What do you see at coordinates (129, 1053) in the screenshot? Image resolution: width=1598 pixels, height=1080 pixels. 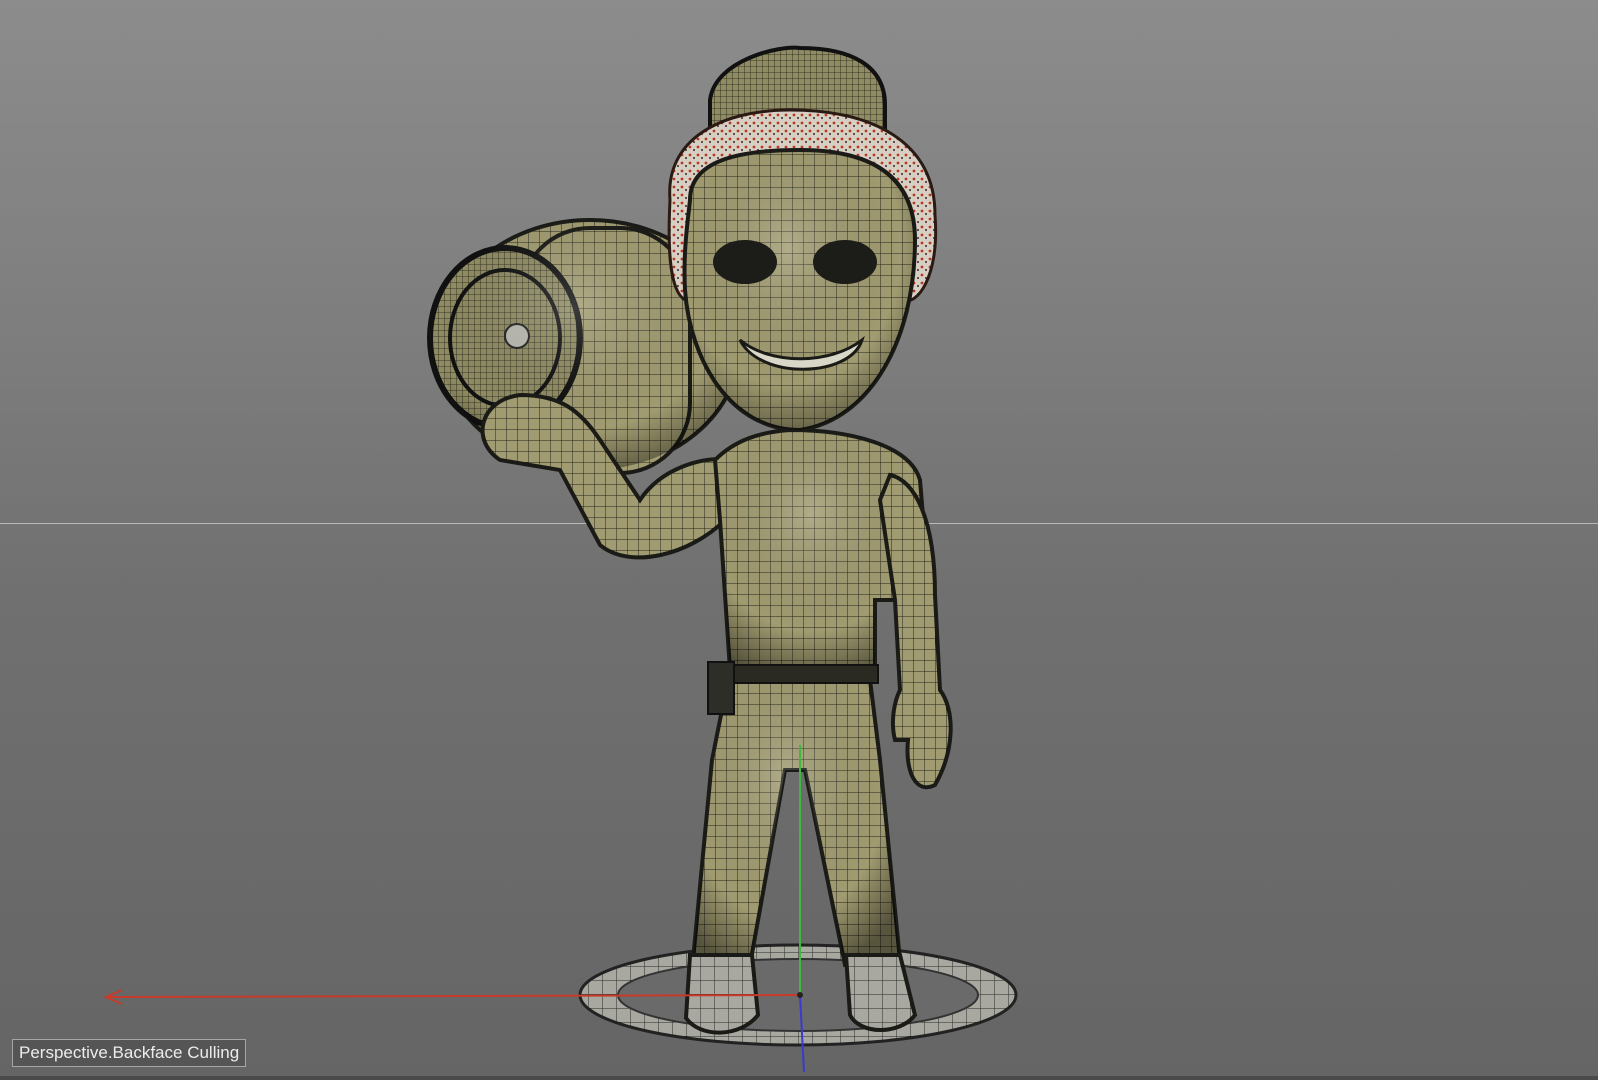 I see `viewport-mode-label: Perspective.Backface Culling` at bounding box center [129, 1053].